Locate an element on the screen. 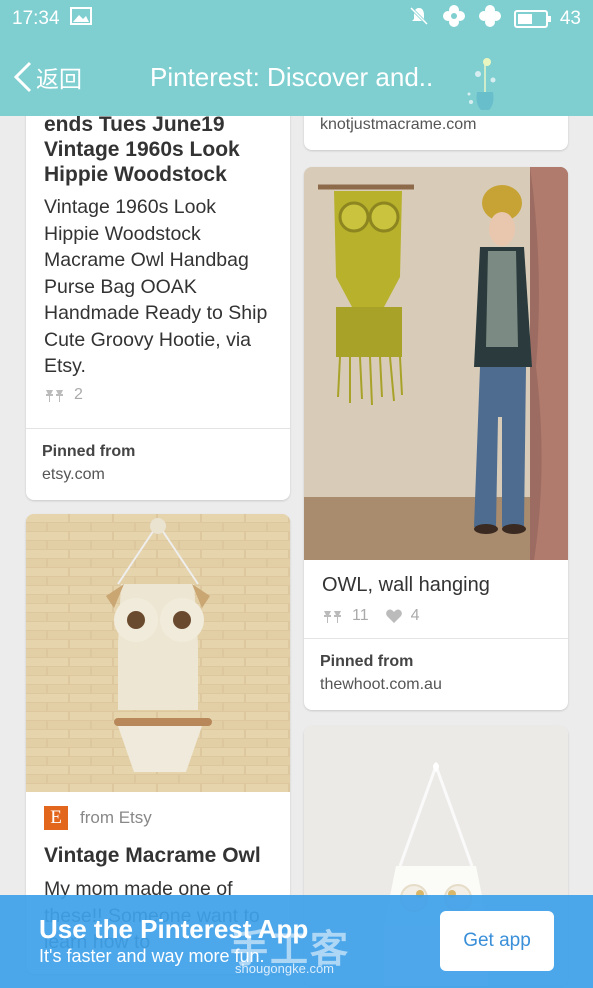 This screenshot has width=593, height=988. pin-title: Vintage Macrame Owl is located at coordinates (152, 855).